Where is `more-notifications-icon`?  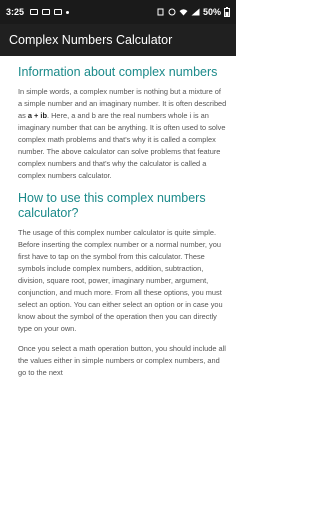
more-notifications-icon is located at coordinates (68, 12).